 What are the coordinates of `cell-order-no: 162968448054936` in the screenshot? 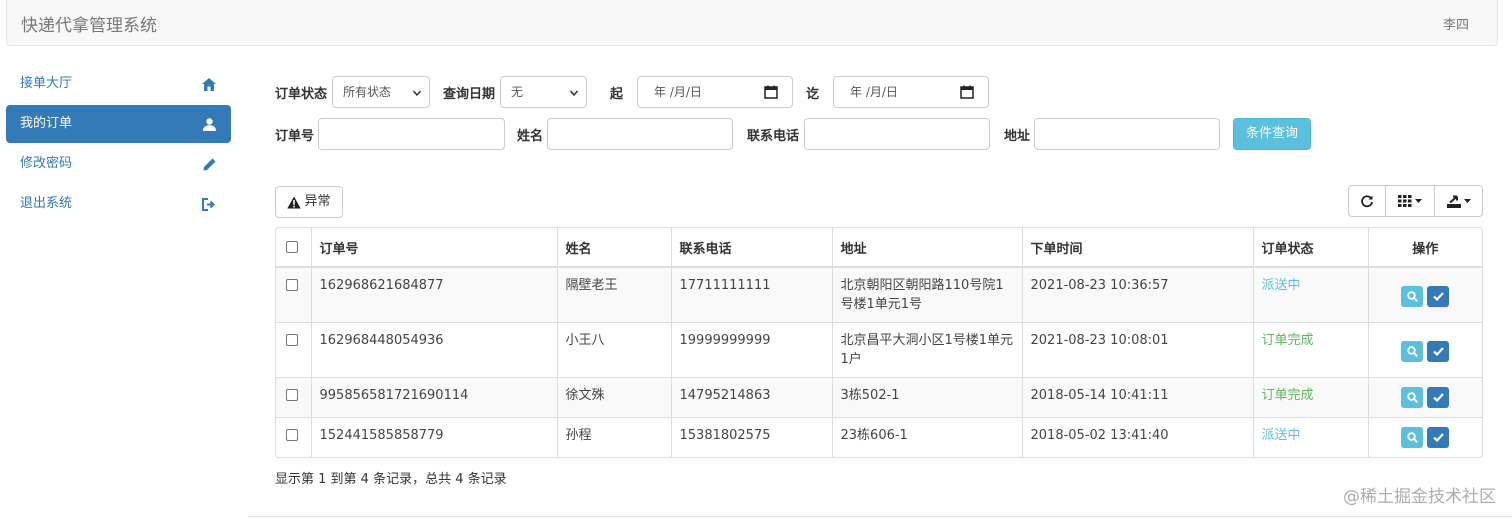 It's located at (434, 350).